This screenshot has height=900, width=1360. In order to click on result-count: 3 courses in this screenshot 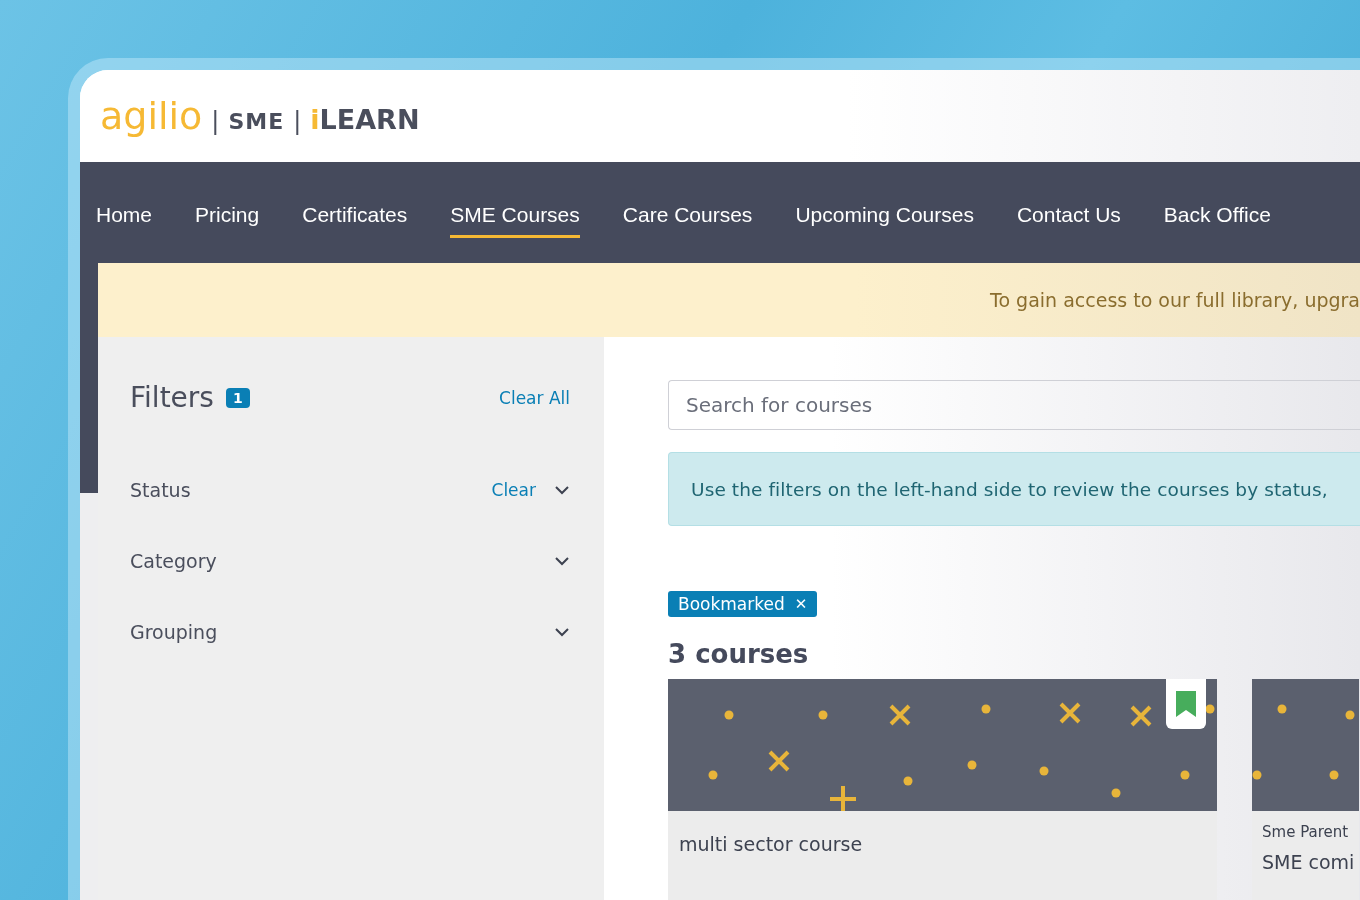, I will do `click(739, 654)`.